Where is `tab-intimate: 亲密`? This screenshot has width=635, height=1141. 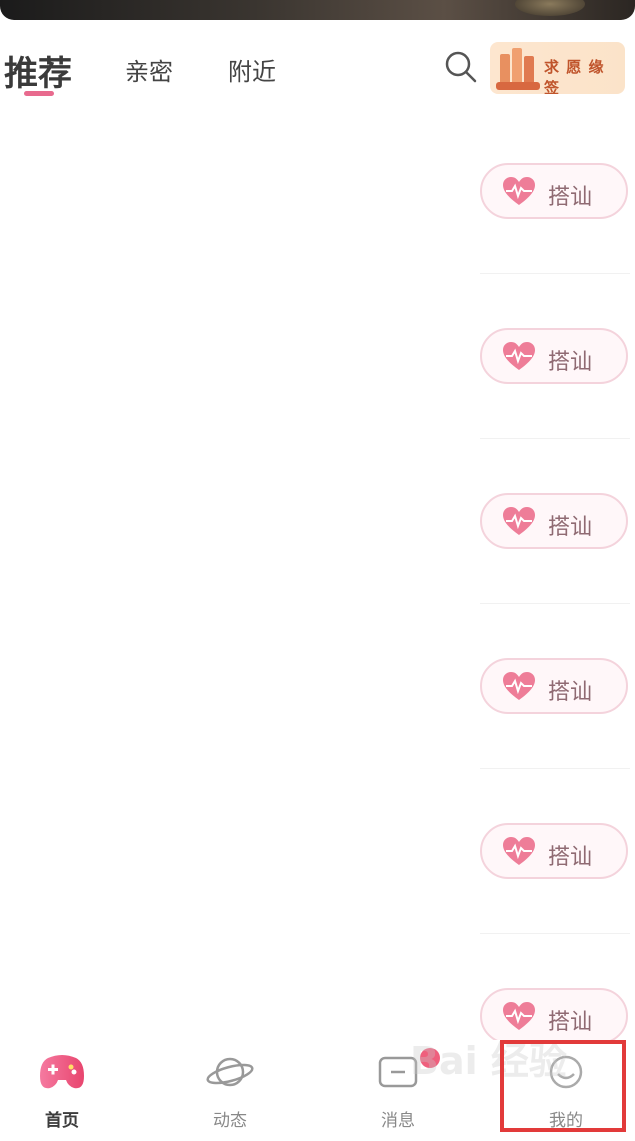 tab-intimate: 亲密 is located at coordinates (149, 69).